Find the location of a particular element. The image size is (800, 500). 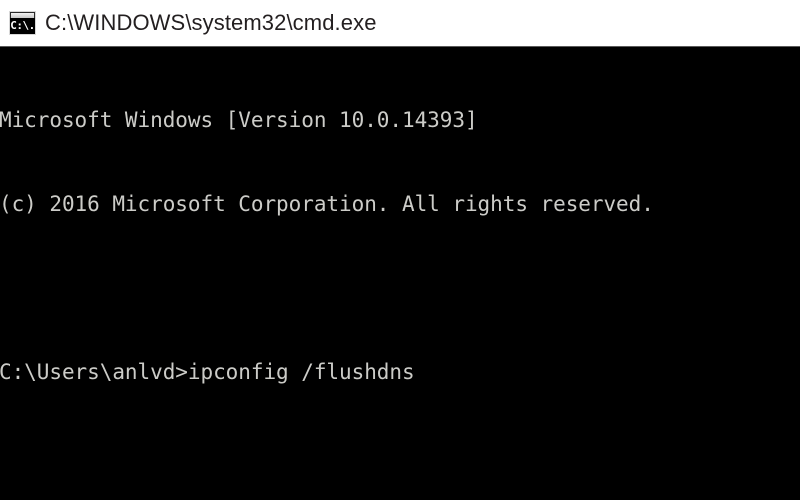

window-title: C:\WINDOWS\system32\cmd.exe is located at coordinates (211, 22).